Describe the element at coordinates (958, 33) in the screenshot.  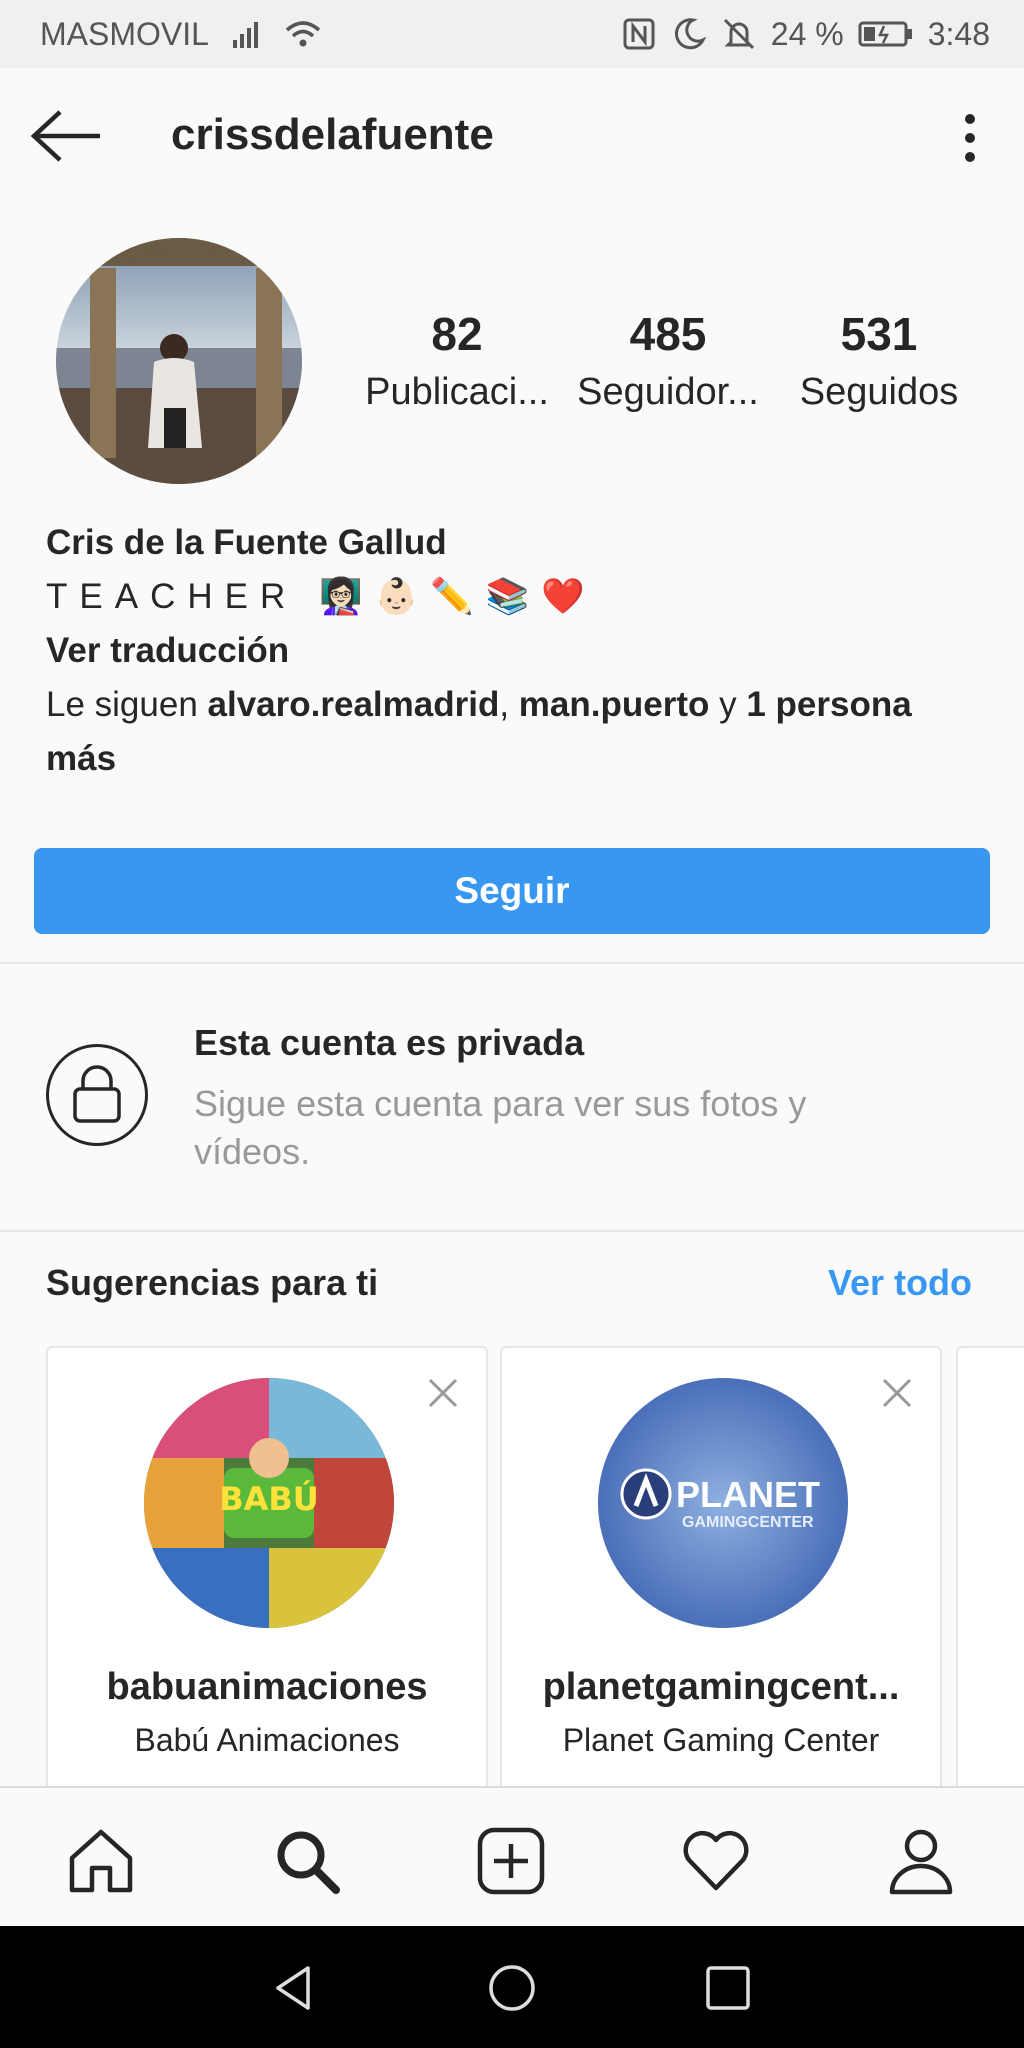
I see `clock: 3:48` at that location.